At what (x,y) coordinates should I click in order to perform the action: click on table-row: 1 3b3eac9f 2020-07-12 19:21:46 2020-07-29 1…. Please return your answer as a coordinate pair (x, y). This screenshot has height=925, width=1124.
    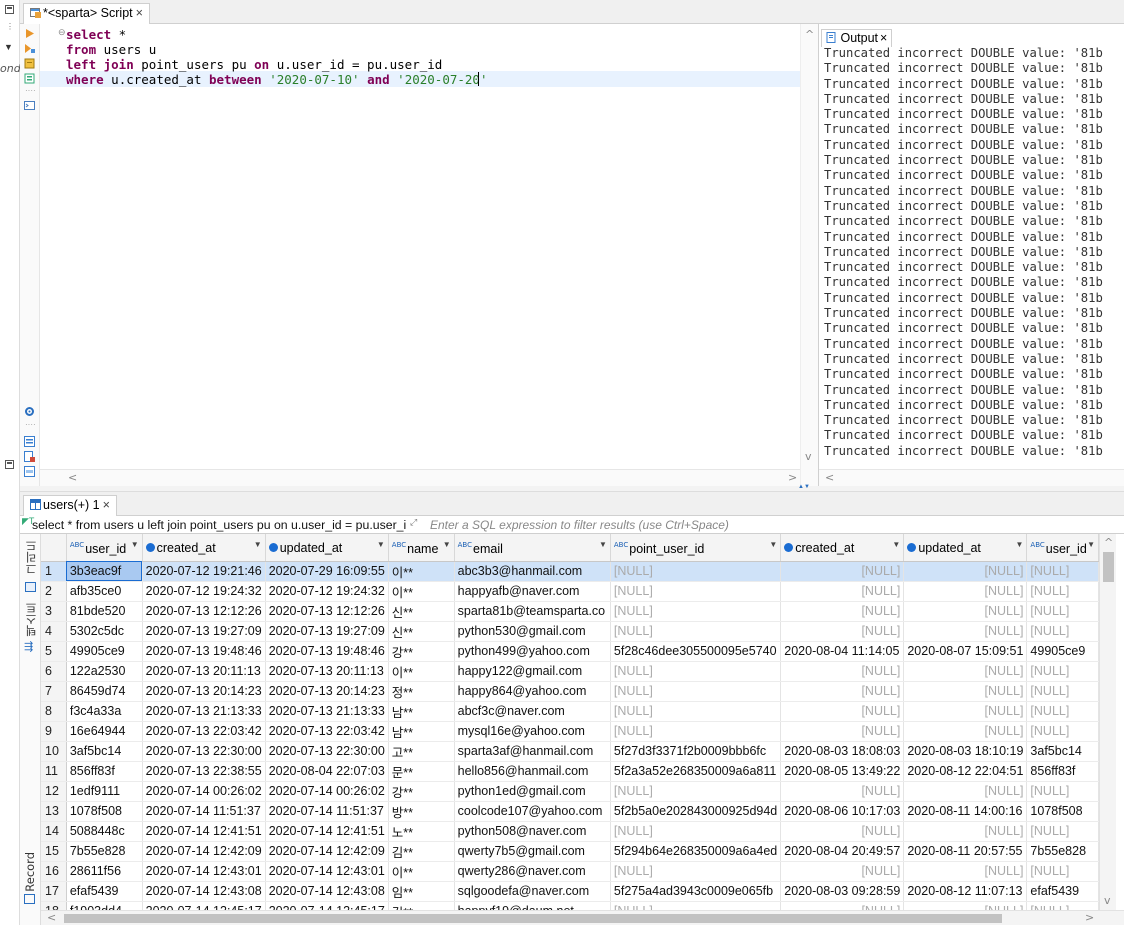
    Looking at the image, I should click on (570, 571).